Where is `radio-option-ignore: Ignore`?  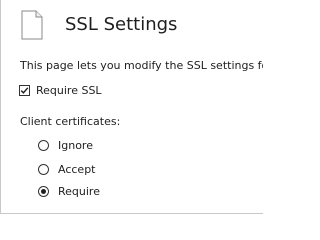 radio-option-ignore: Ignore is located at coordinates (65, 145).